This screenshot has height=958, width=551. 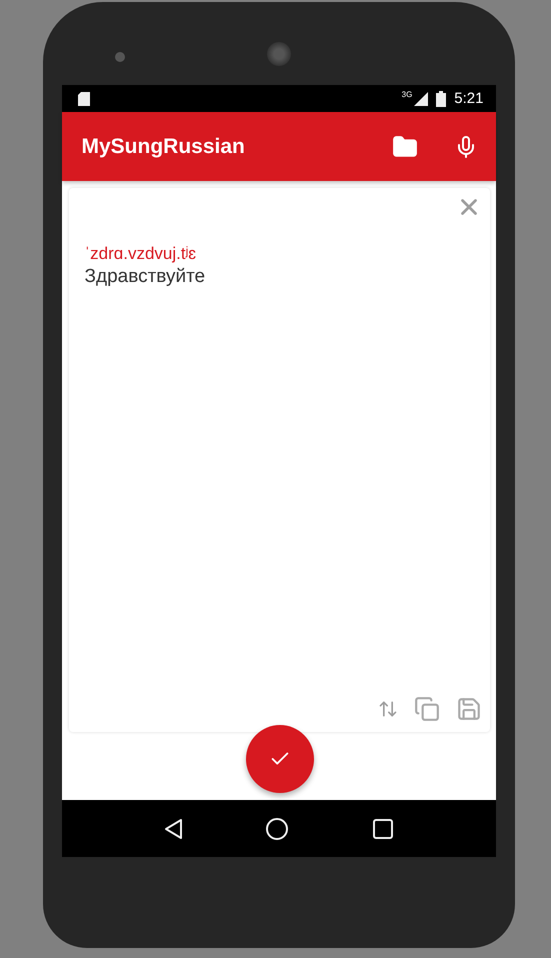 I want to click on folder-icon, so click(x=405, y=147).